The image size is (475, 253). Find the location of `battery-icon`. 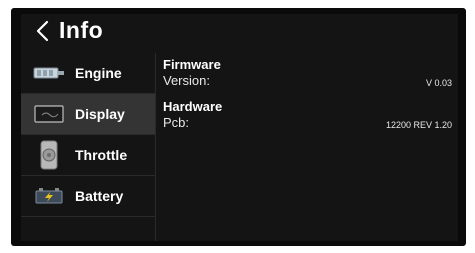

battery-icon is located at coordinates (49, 196).